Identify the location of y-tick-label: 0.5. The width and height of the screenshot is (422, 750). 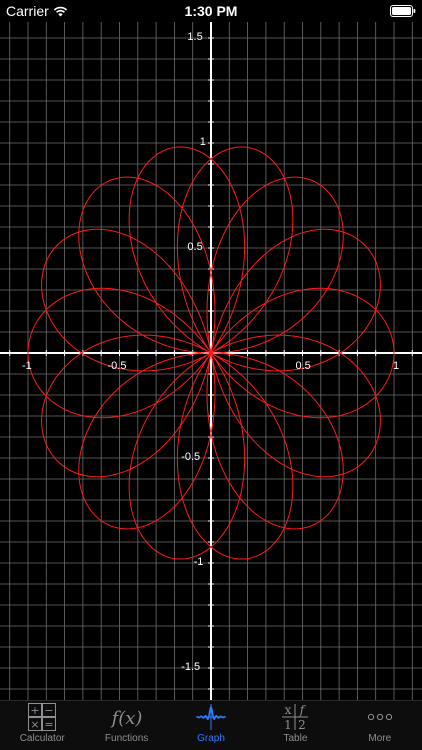
(195, 247).